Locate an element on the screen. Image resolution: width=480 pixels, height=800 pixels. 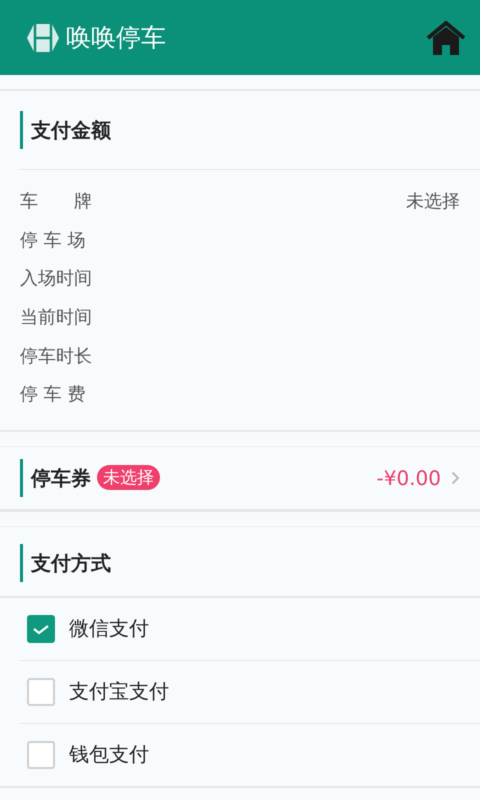
check-icon is located at coordinates (41, 628).